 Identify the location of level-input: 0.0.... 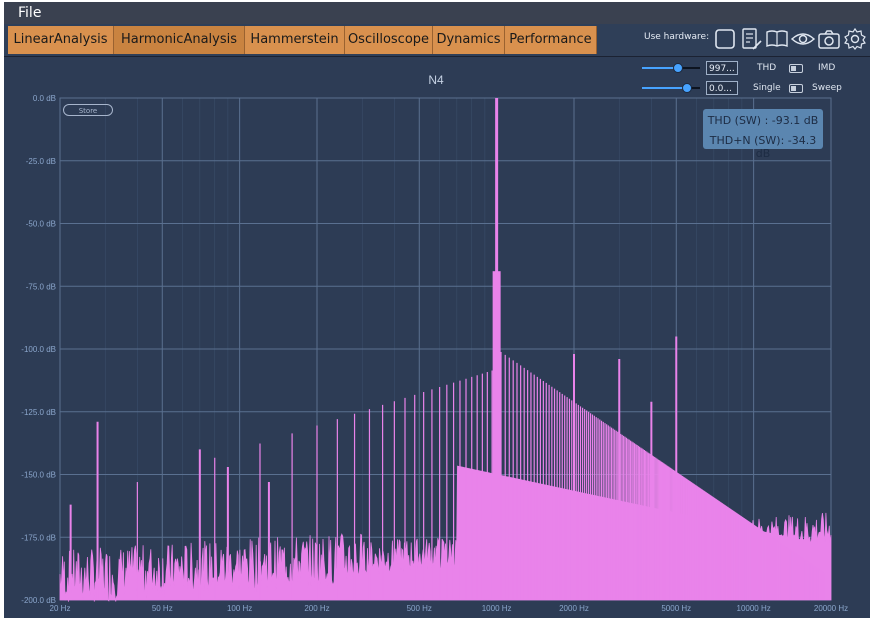
(722, 88).